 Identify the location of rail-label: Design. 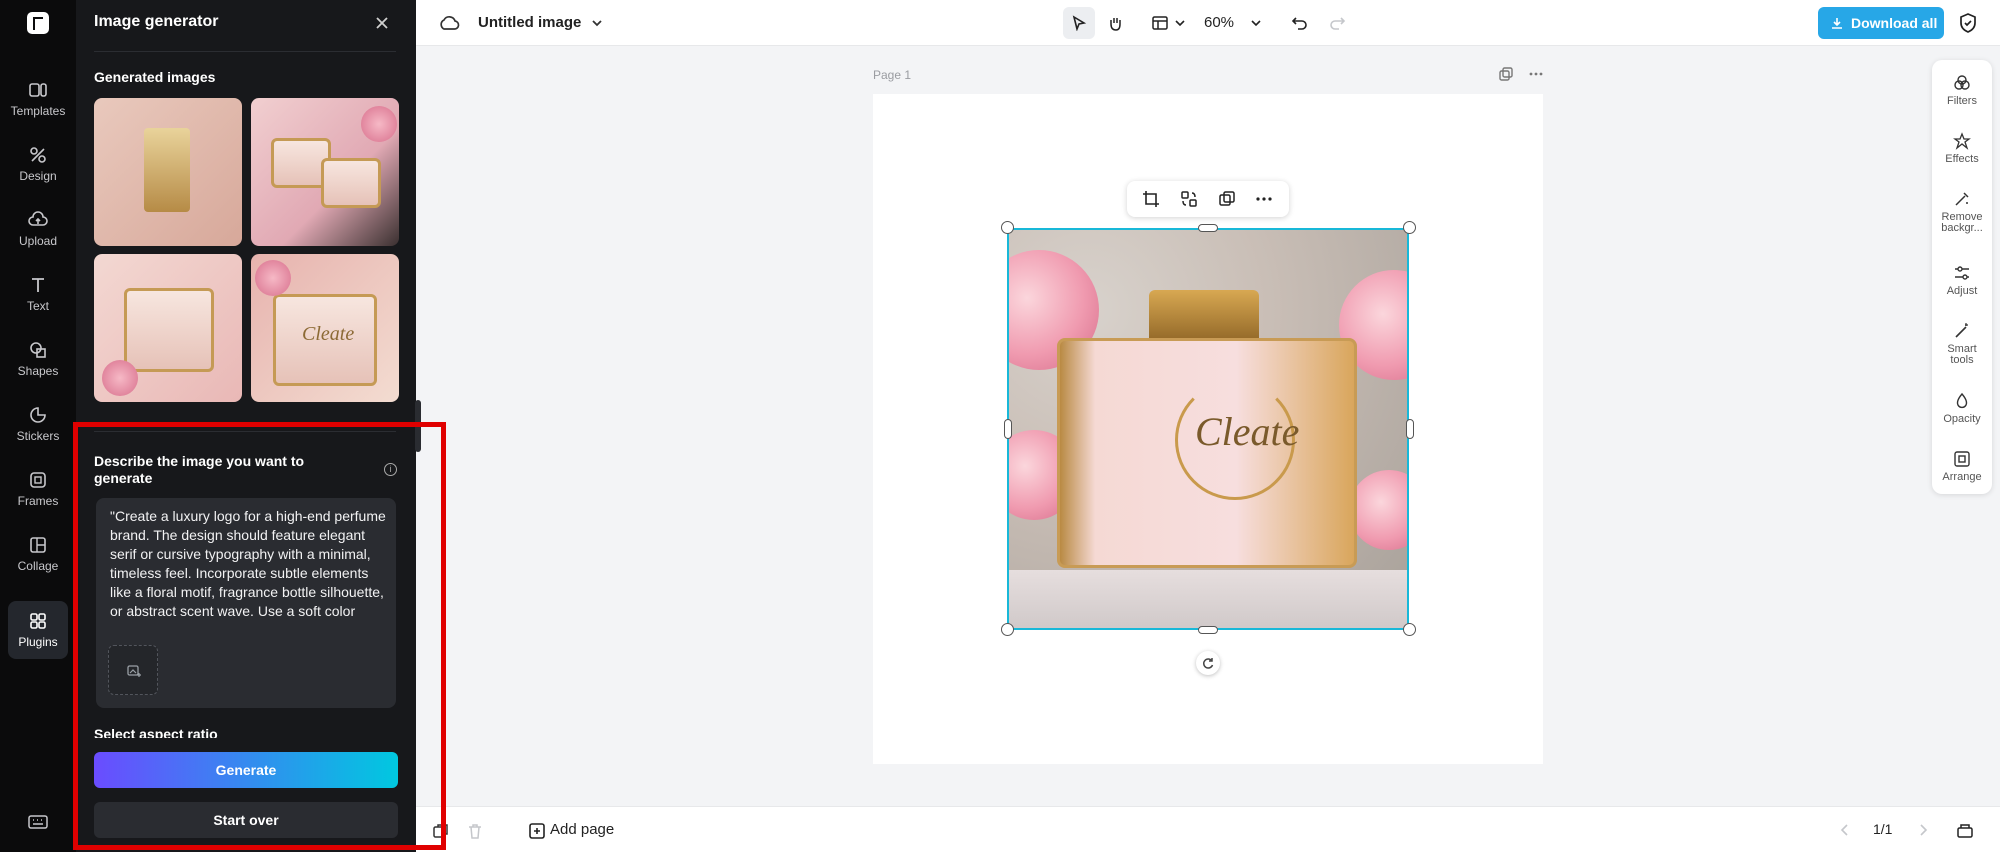
(38, 176).